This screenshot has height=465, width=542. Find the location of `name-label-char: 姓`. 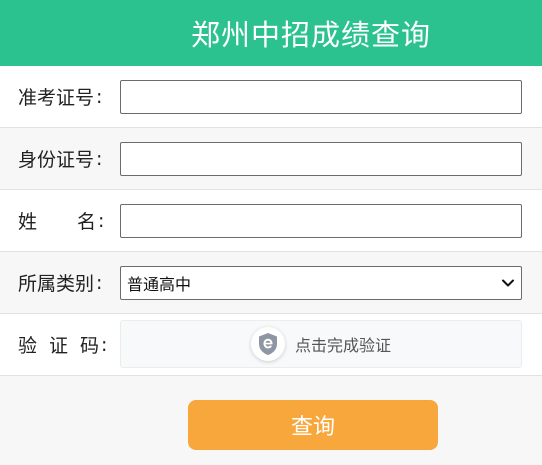

name-label-char: 姓 is located at coordinates (28, 222).